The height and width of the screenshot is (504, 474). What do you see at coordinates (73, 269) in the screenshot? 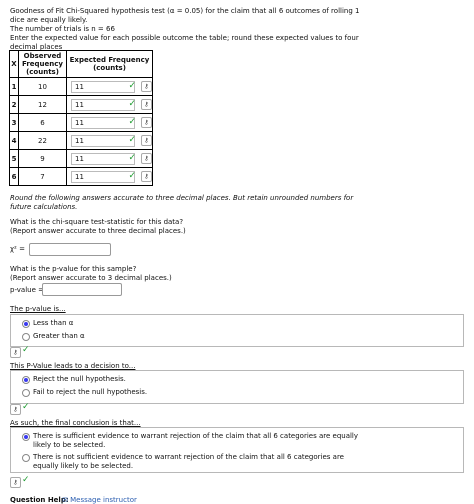
I see `pvalue-question-line-1: What is the p-value for this sample?` at bounding box center [73, 269].